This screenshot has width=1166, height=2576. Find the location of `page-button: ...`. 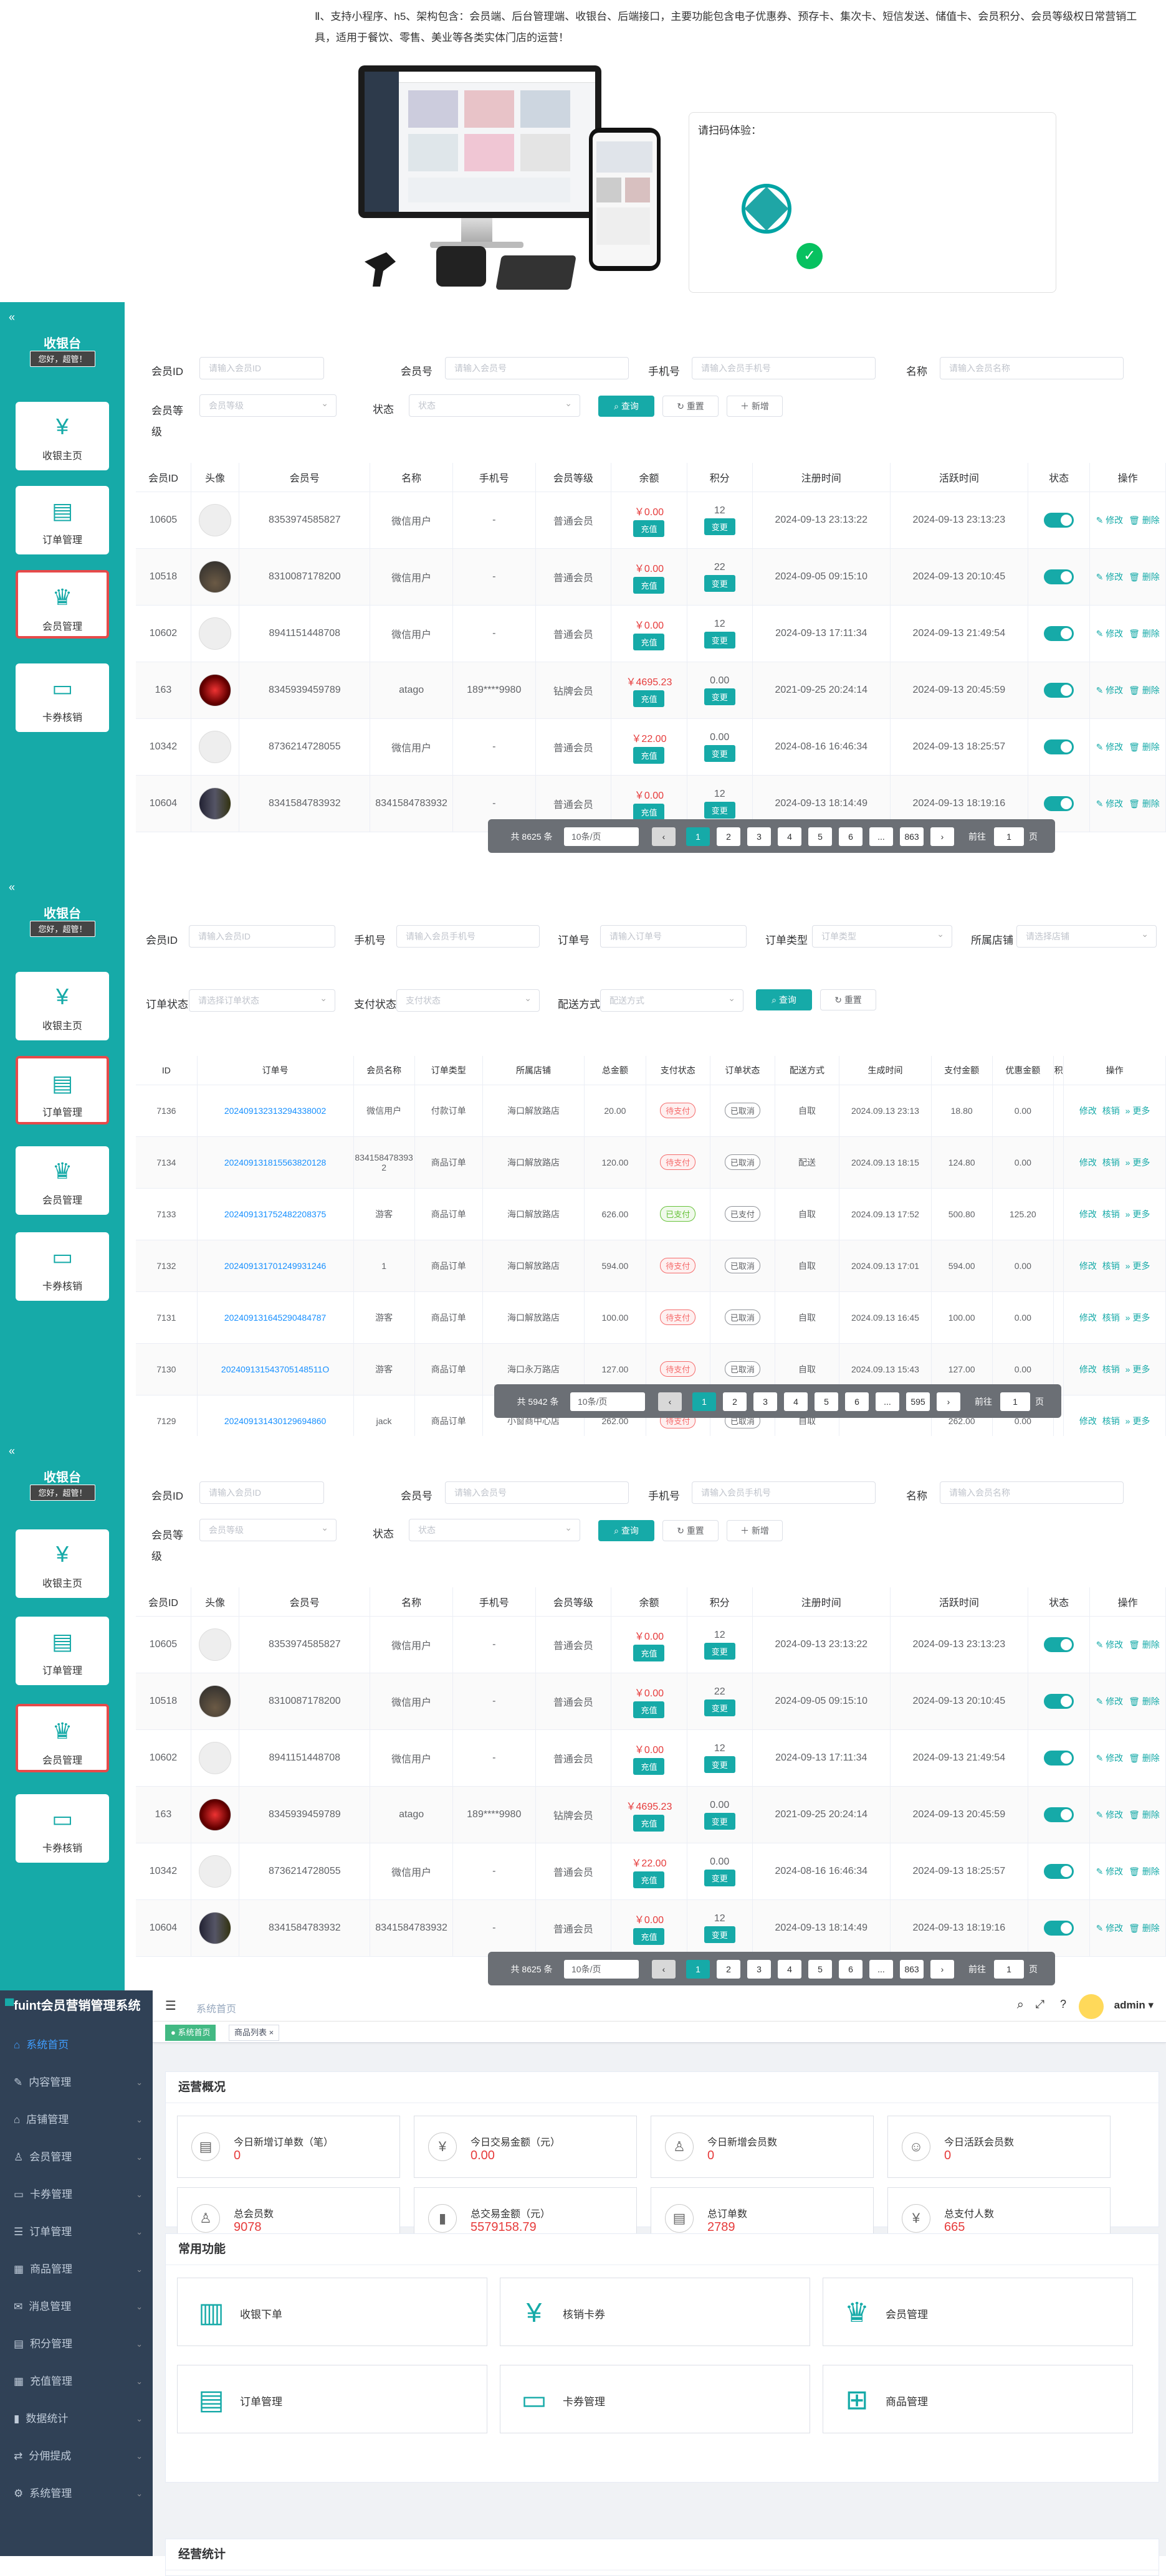

page-button: ... is located at coordinates (881, 1969).